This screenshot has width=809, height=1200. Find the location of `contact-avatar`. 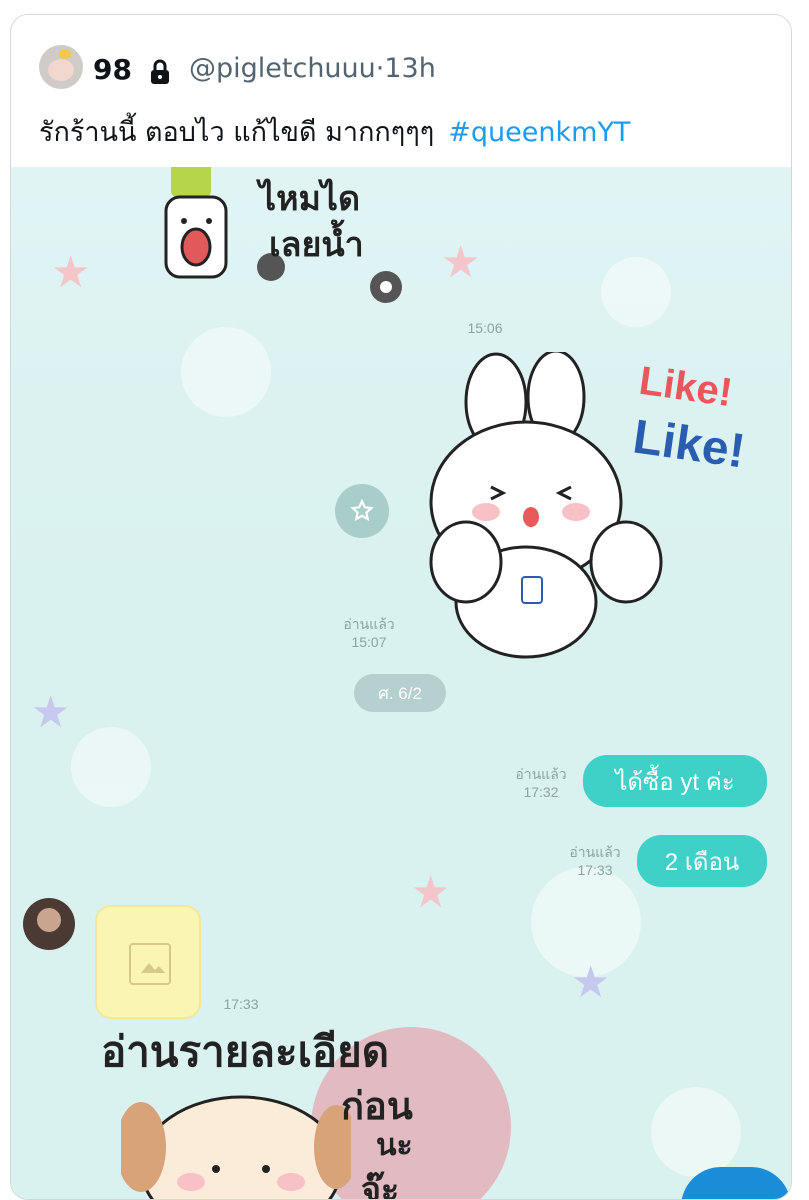

contact-avatar is located at coordinates (49, 924).